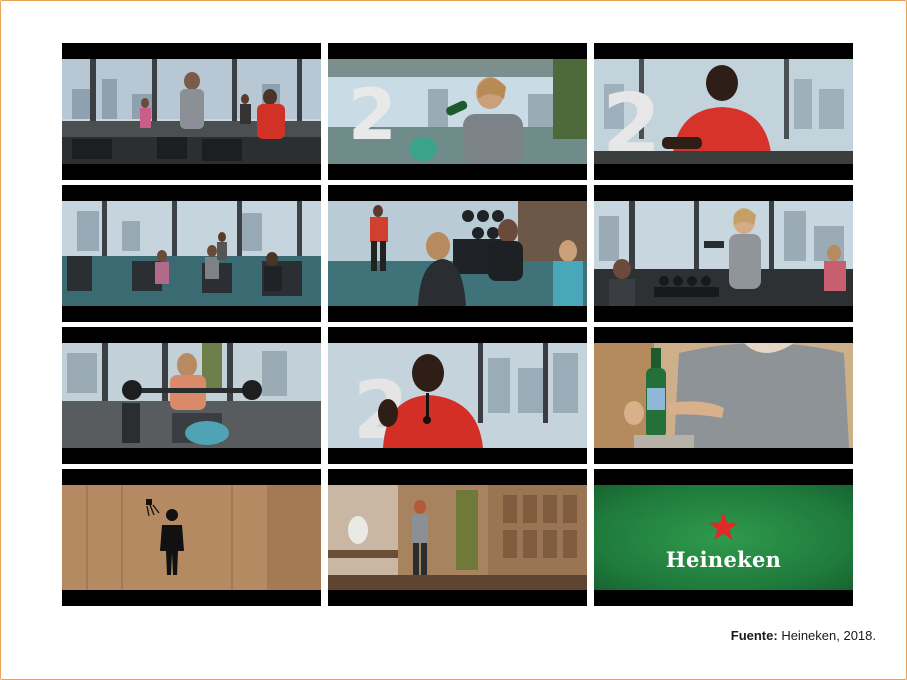 Image resolution: width=907 pixels, height=680 pixels. I want to click on still-trainer-number-2: 2, so click(723, 111).